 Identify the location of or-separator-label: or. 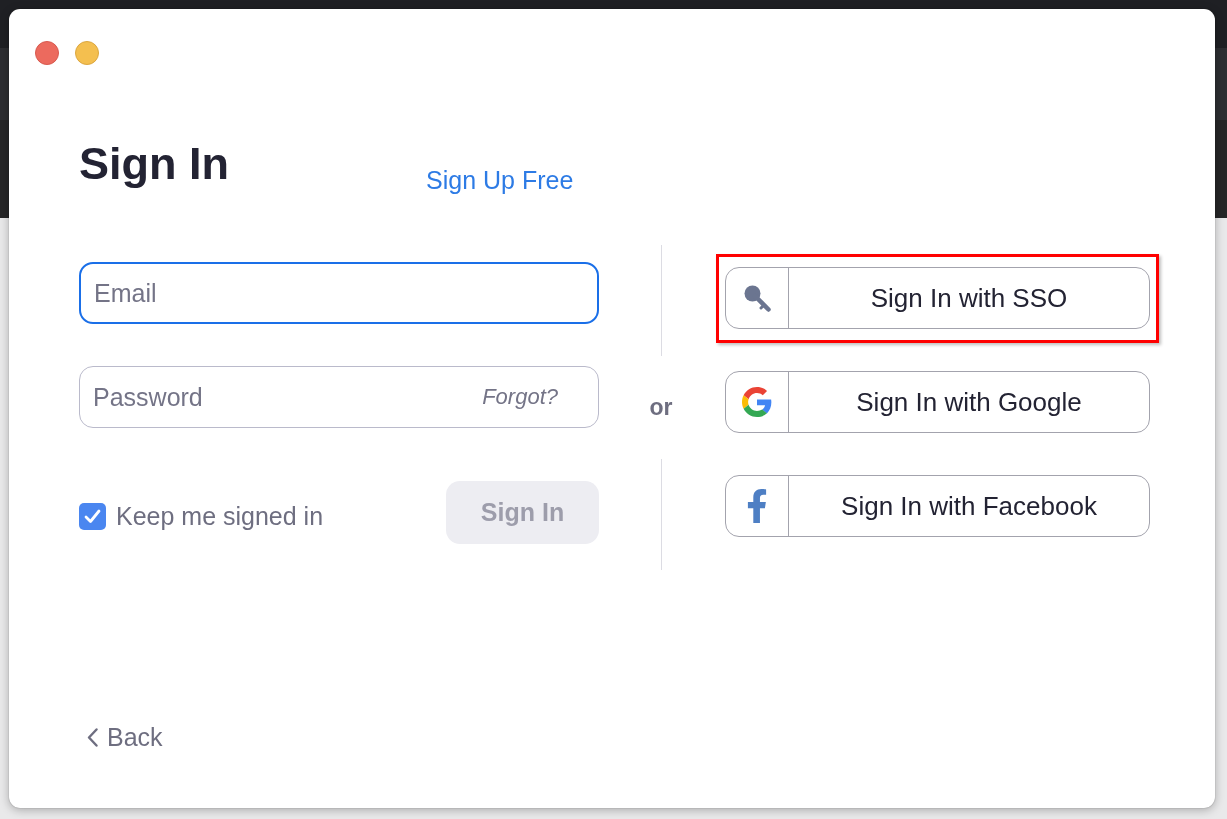
(661, 407).